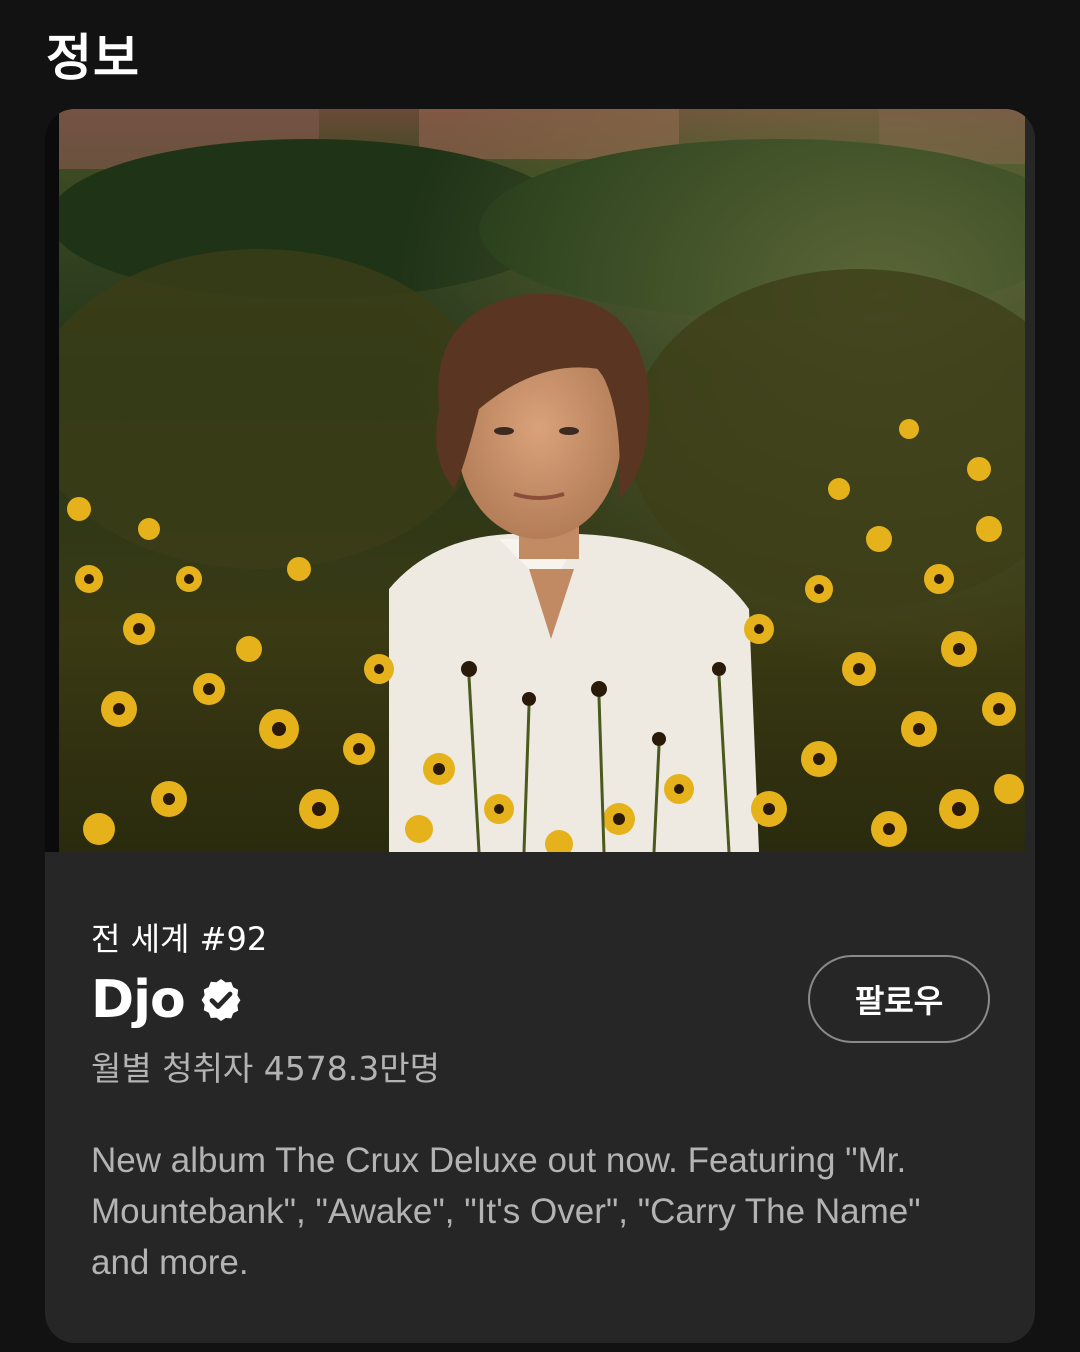  I want to click on photo-edge, so click(52, 480).